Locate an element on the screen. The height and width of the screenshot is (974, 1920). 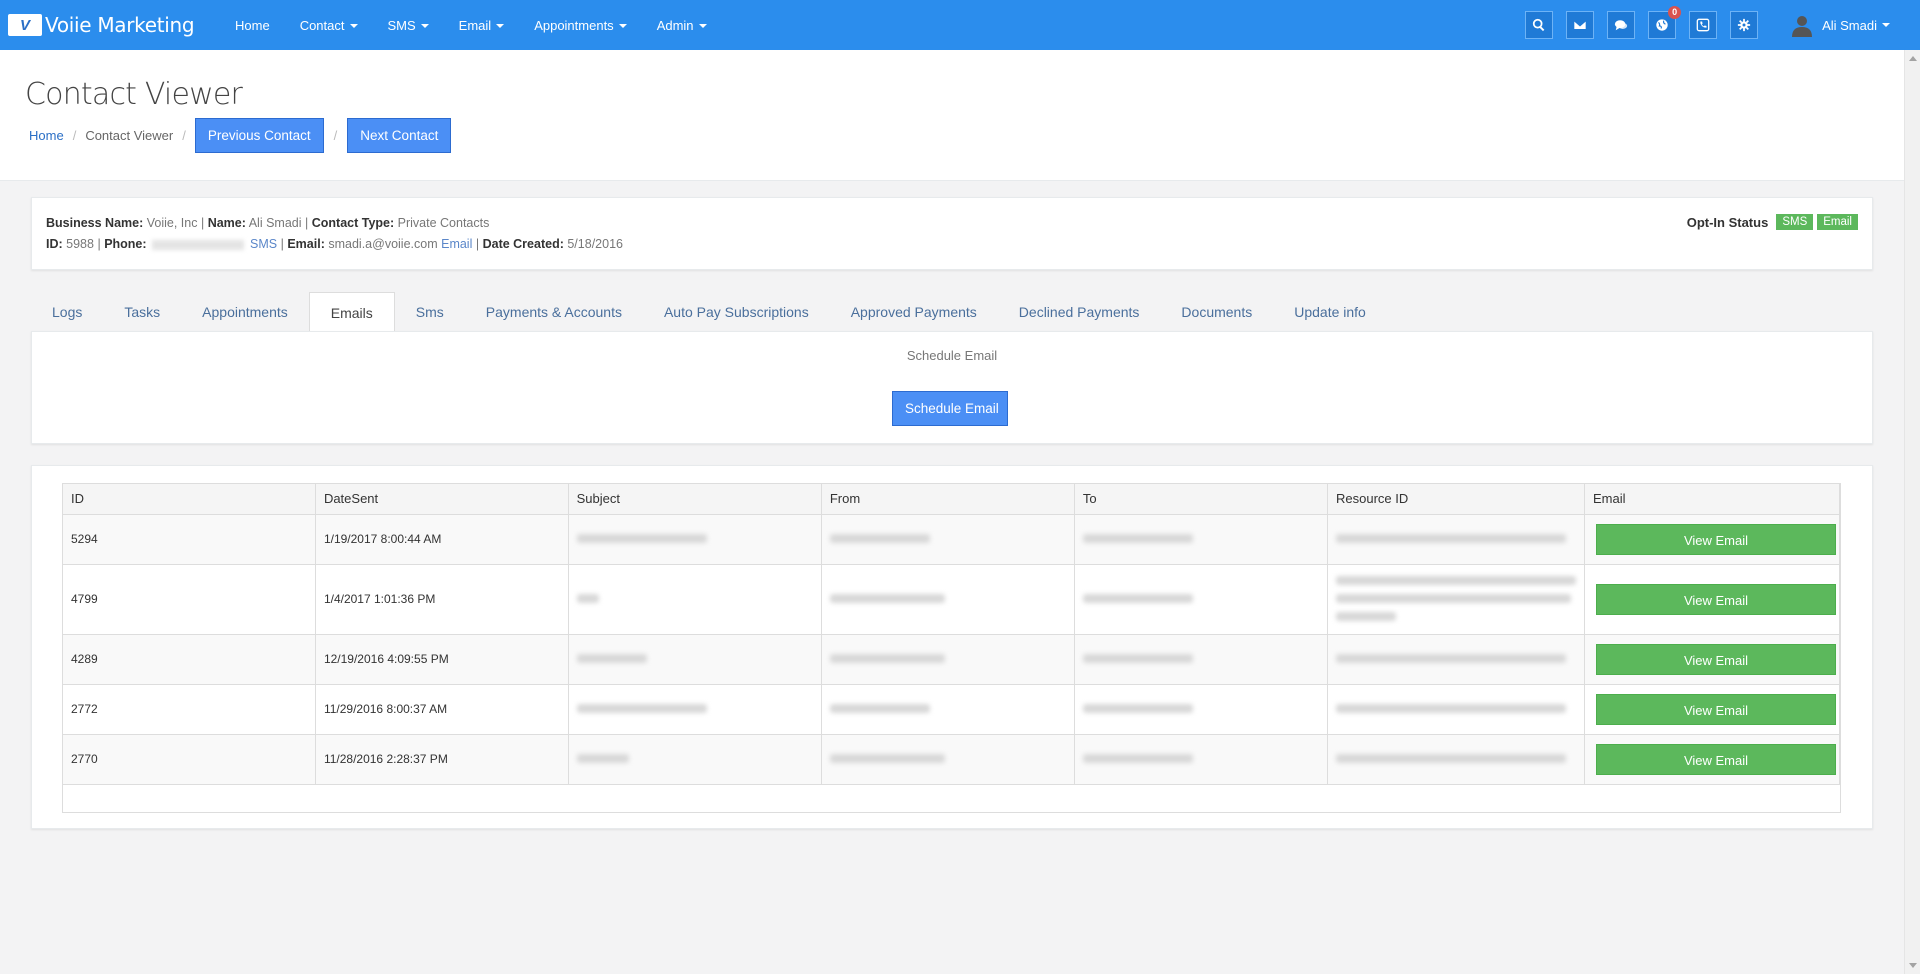
nav-item-label: Appointments is located at coordinates (574, 25).